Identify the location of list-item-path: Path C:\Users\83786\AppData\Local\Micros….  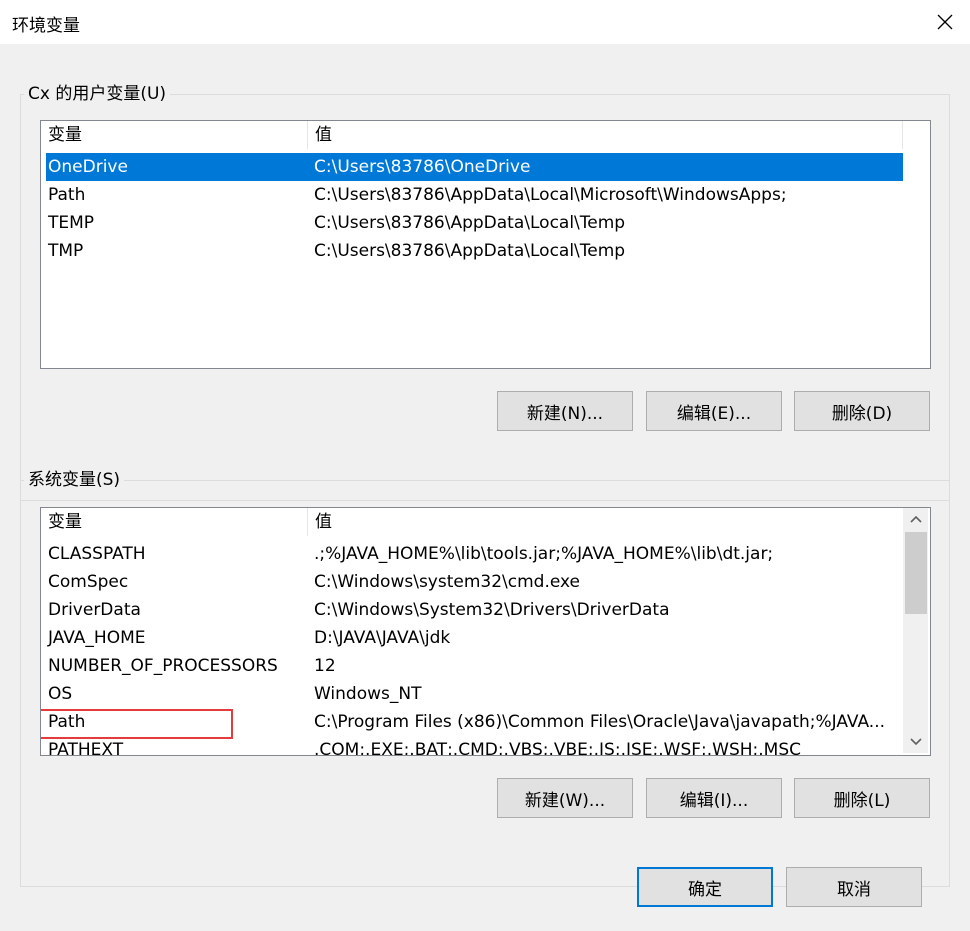
(472, 195).